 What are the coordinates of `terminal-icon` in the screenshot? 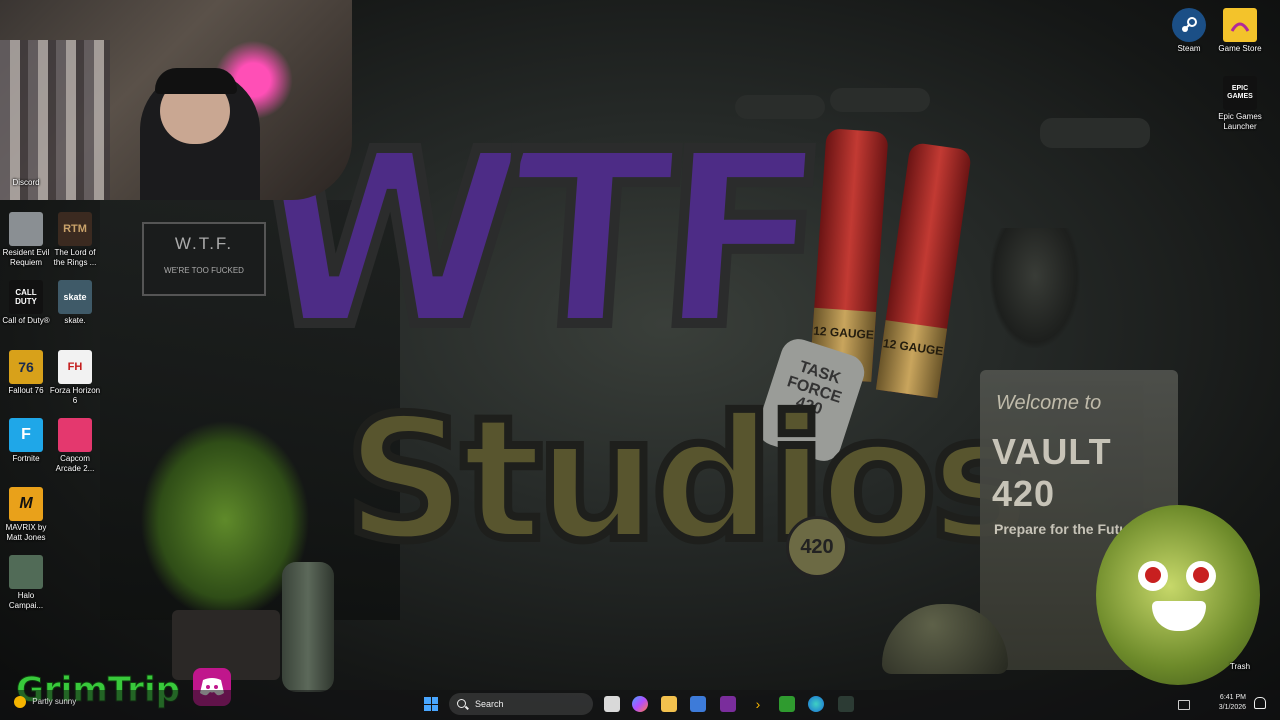 It's located at (846, 704).